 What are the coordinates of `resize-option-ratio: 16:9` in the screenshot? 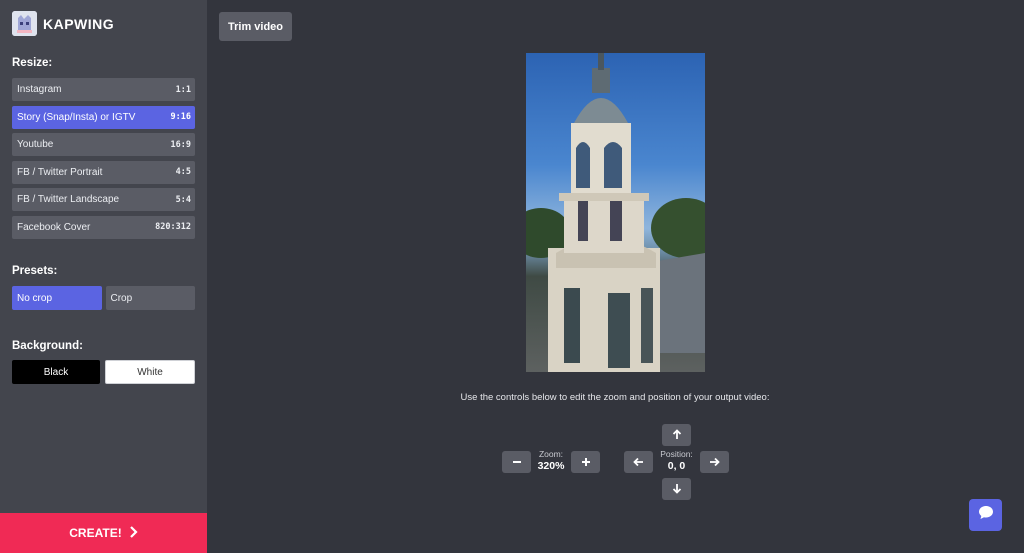 It's located at (180, 144).